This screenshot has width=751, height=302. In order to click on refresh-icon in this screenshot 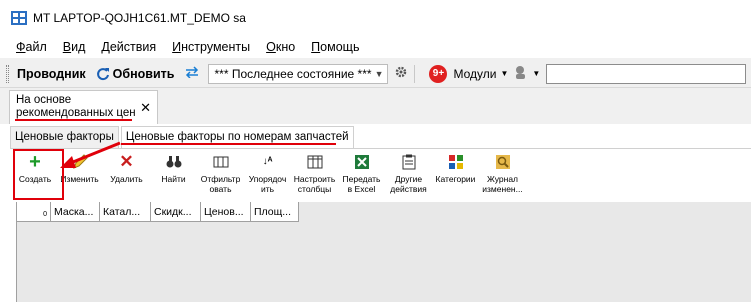, I will do `click(103, 74)`.